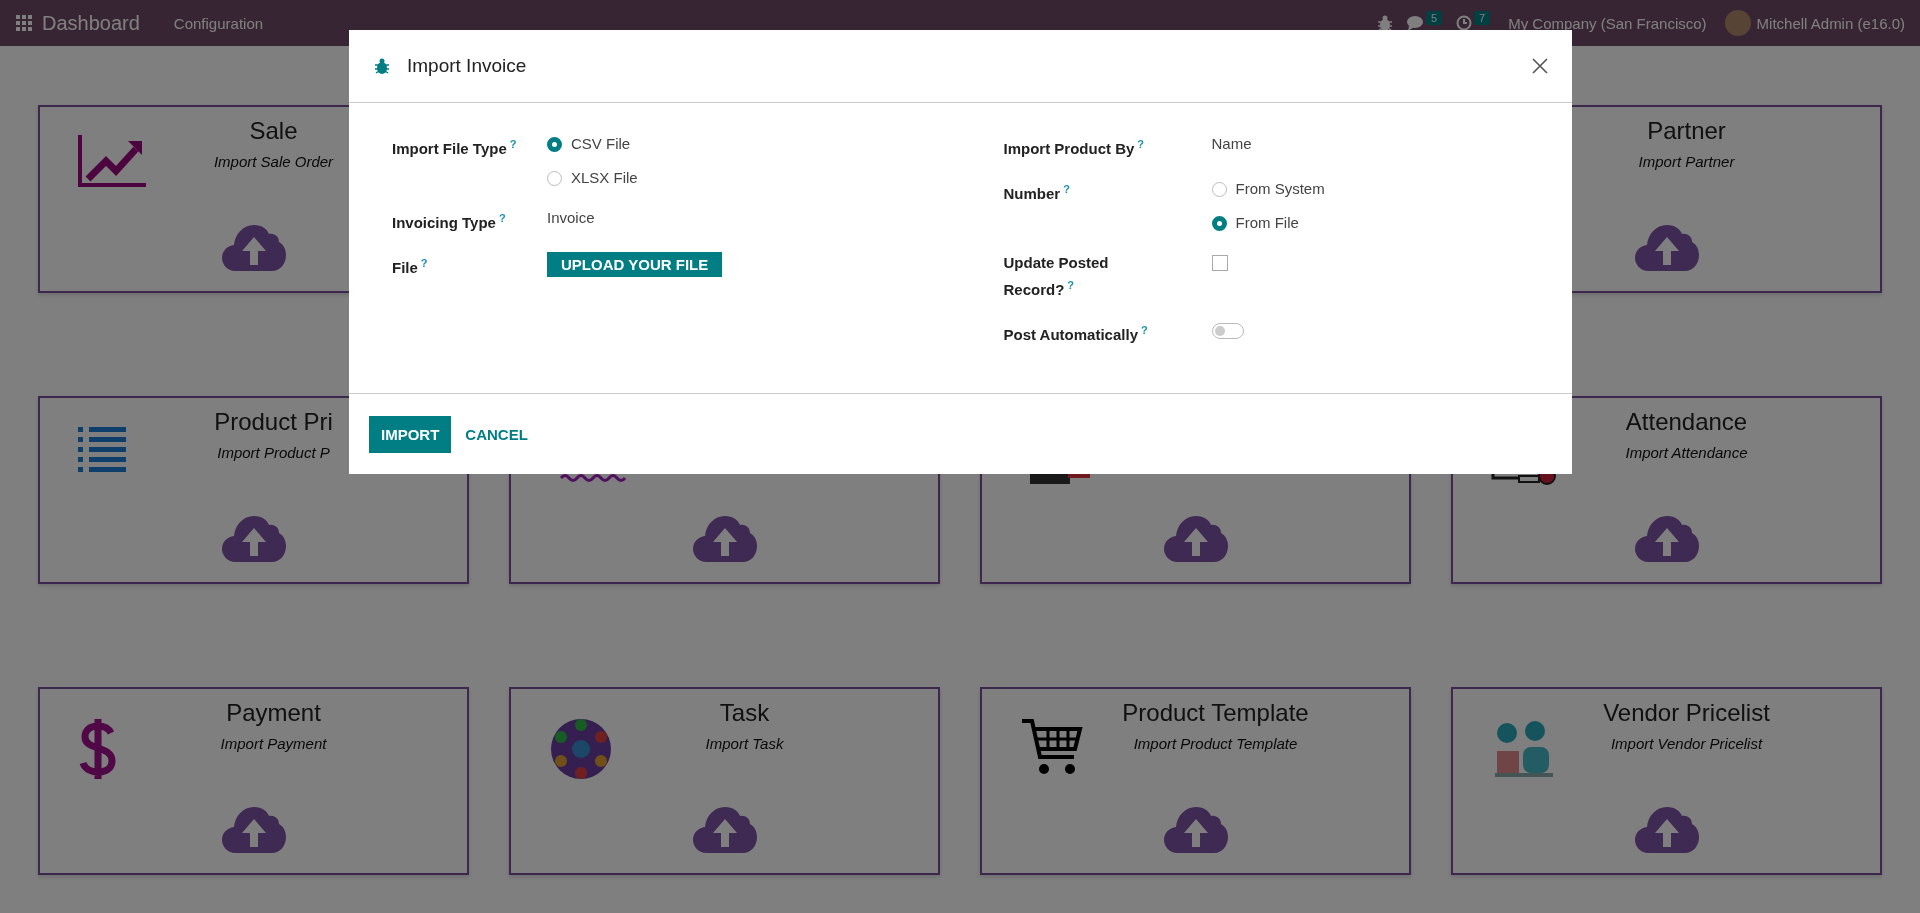  I want to click on toggle-switch, so click(1227, 331).